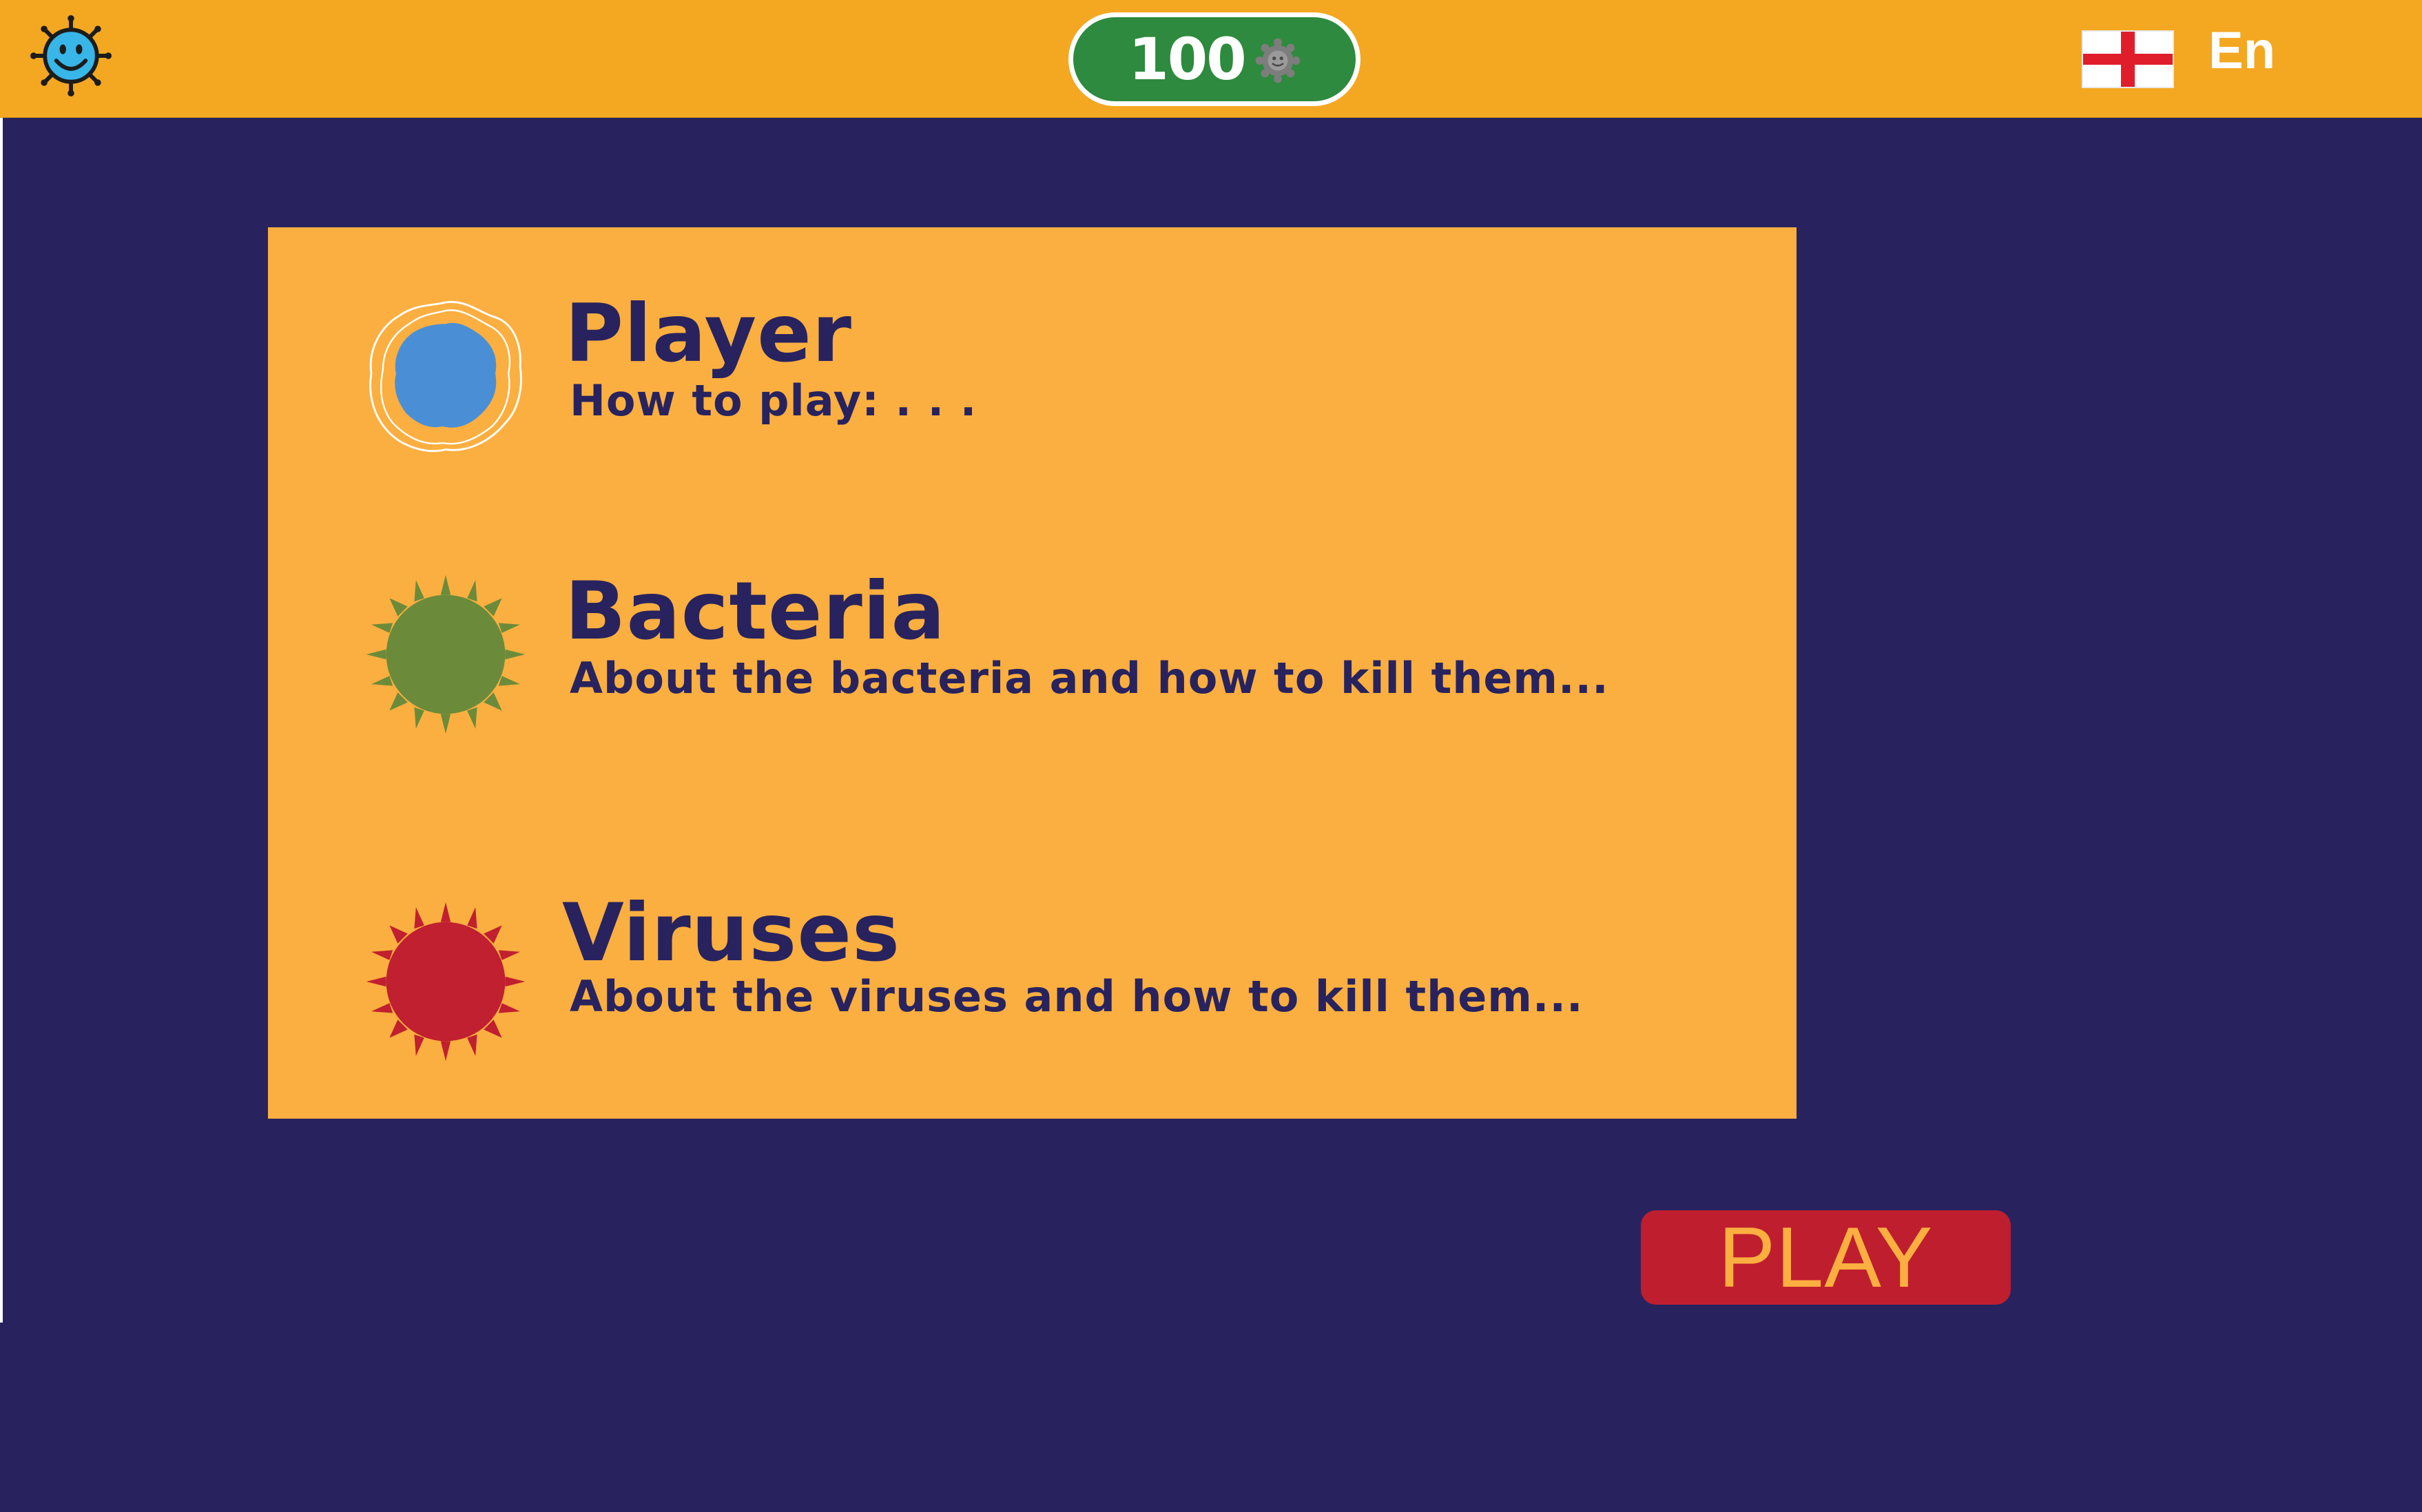 Image resolution: width=2422 pixels, height=1512 pixels. I want to click on item-title: Bacteria, so click(755, 611).